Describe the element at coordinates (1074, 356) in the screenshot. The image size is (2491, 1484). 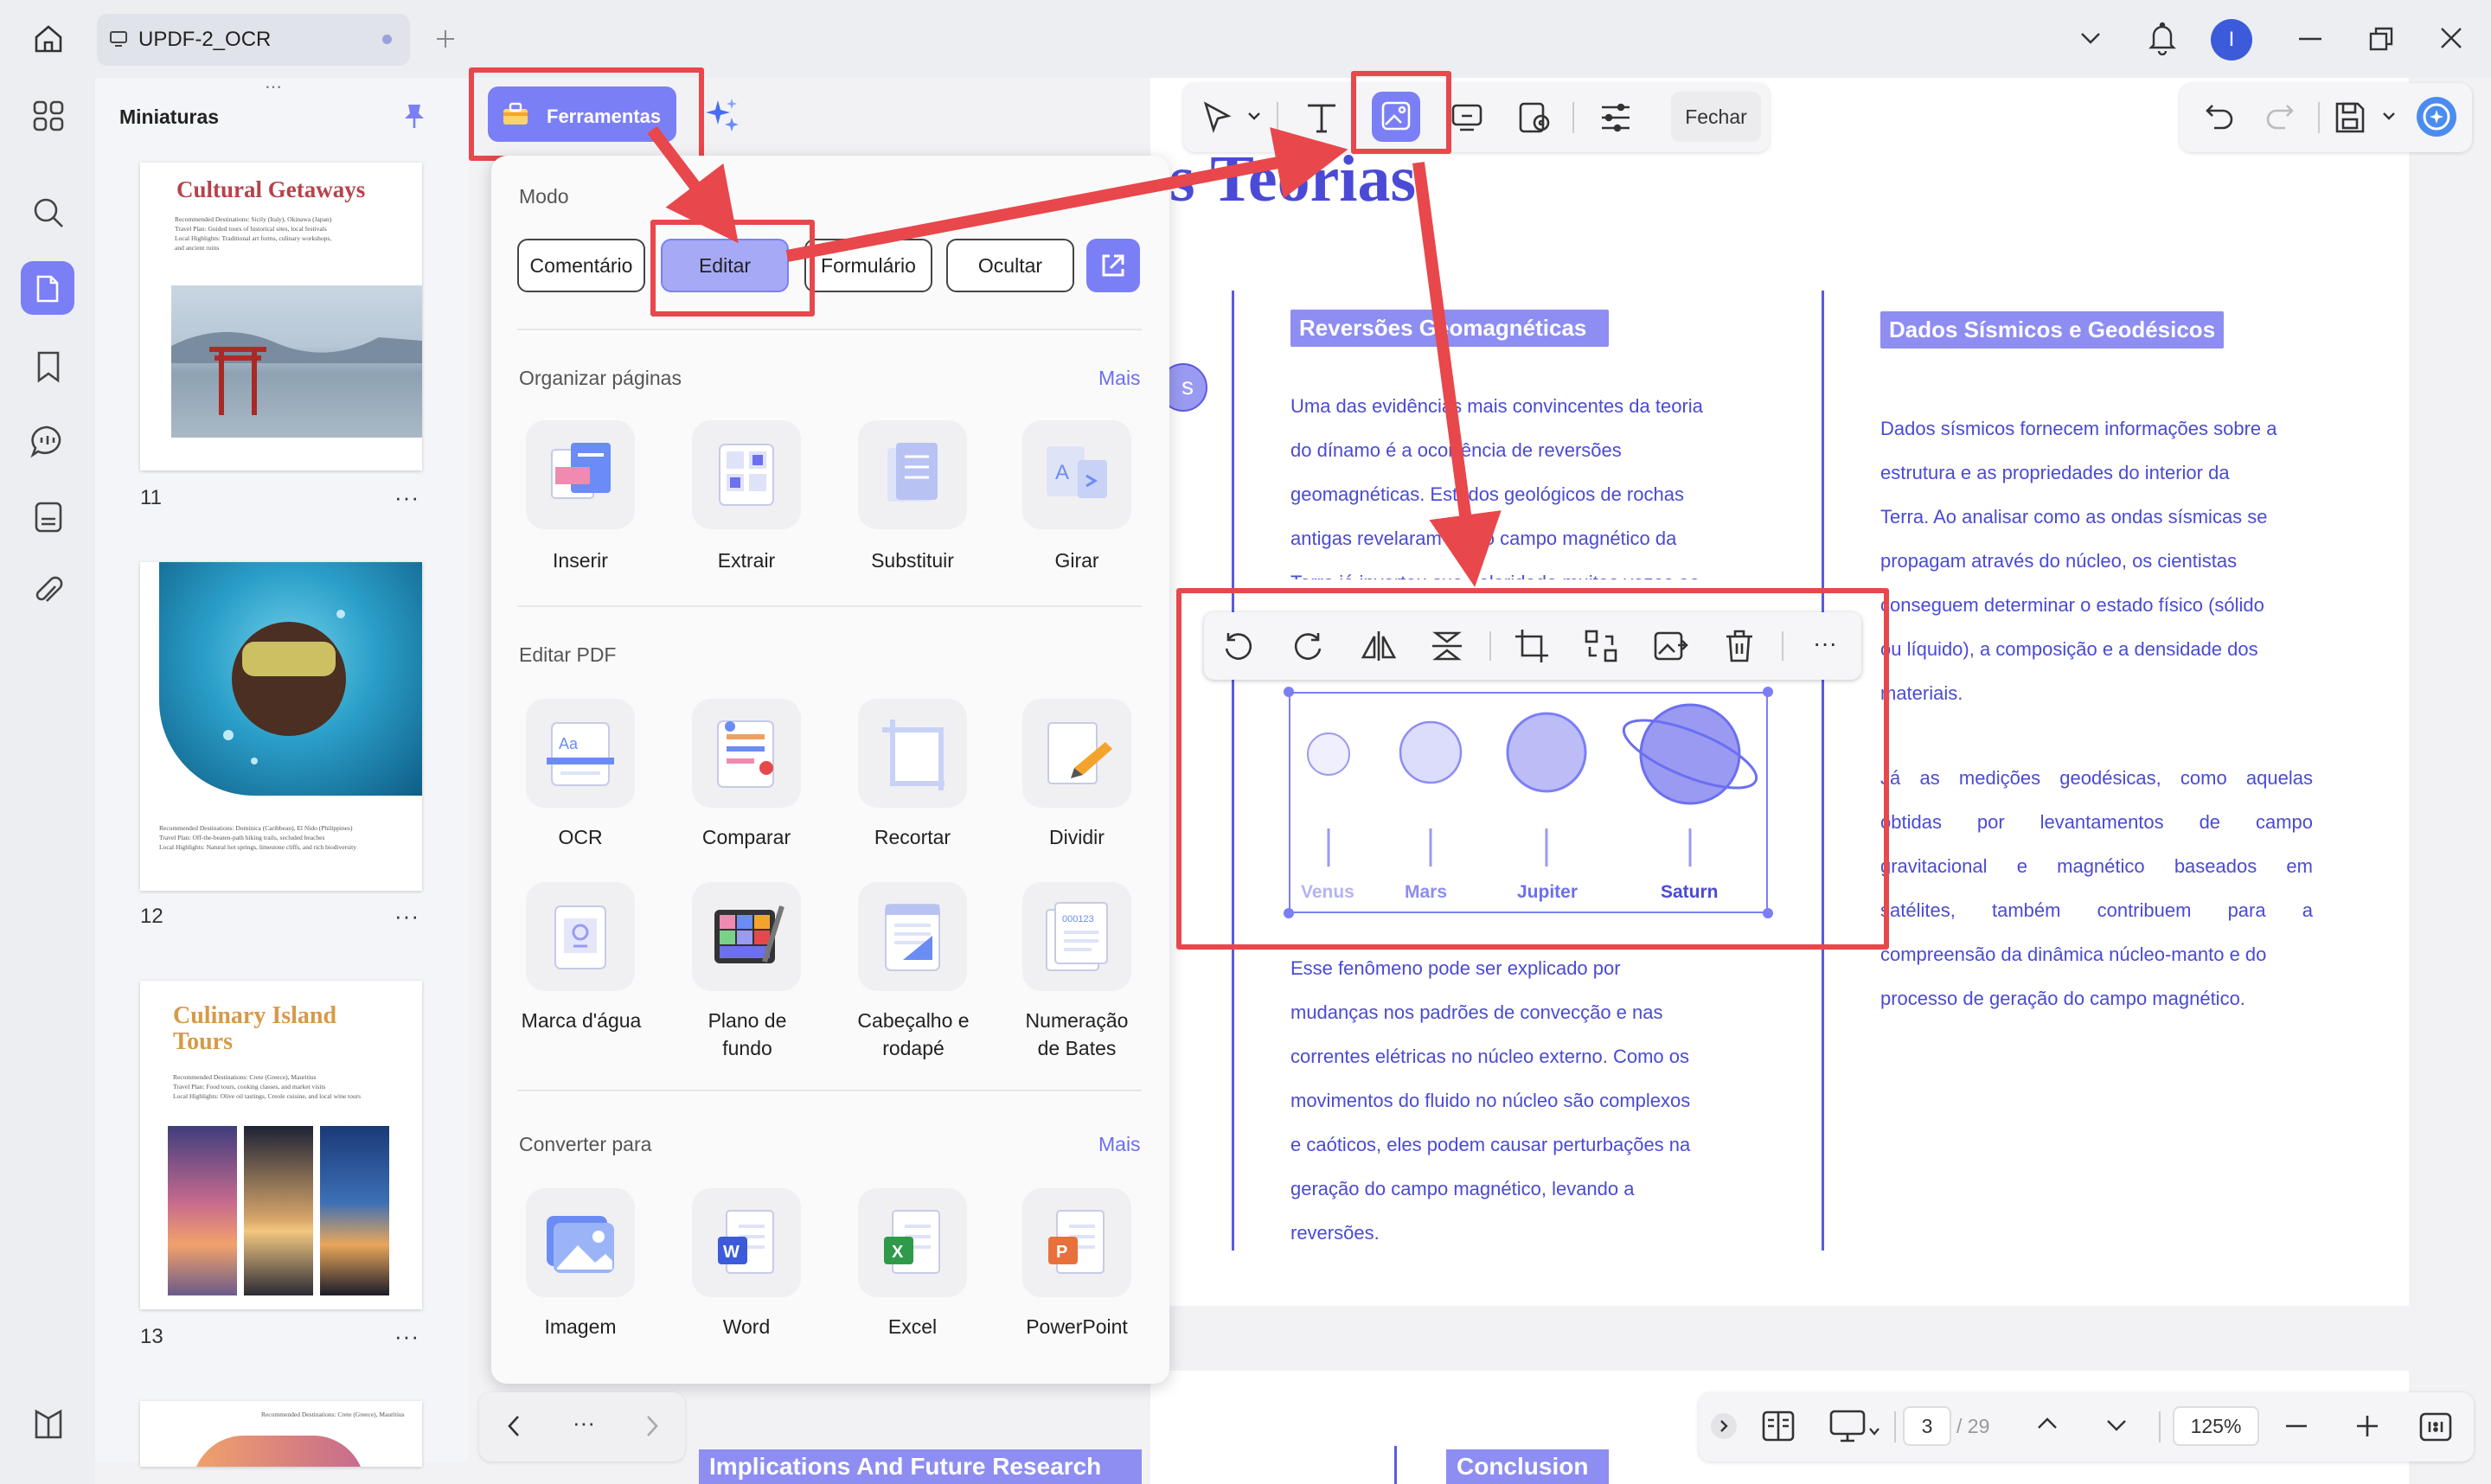
I see `annotation-arrows` at that location.